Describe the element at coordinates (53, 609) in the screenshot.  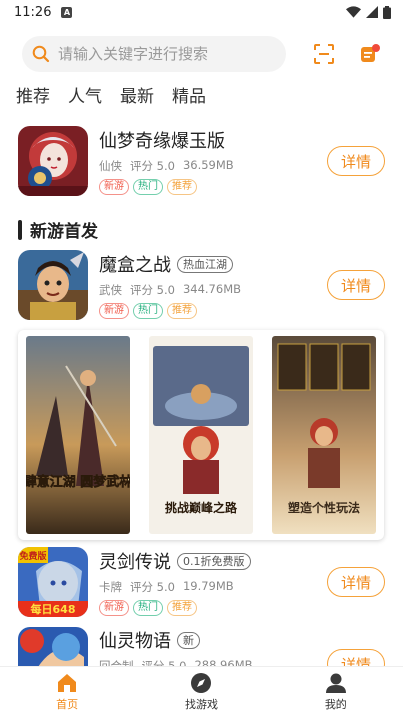
I see `icon-daily-label: 每日648` at that location.